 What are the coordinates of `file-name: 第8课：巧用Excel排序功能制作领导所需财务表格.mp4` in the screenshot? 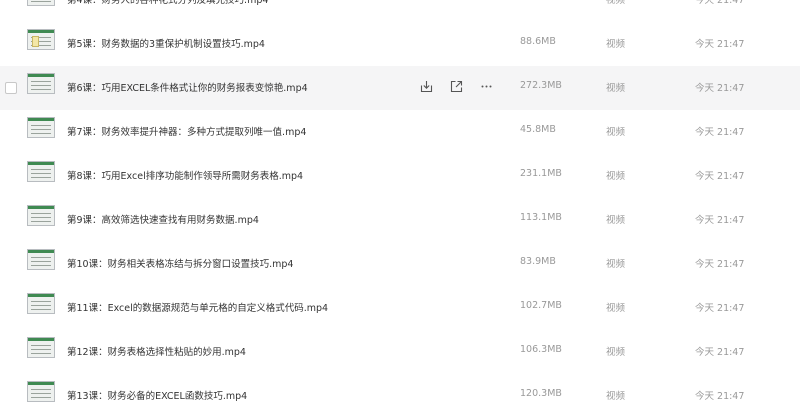 It's located at (185, 175).